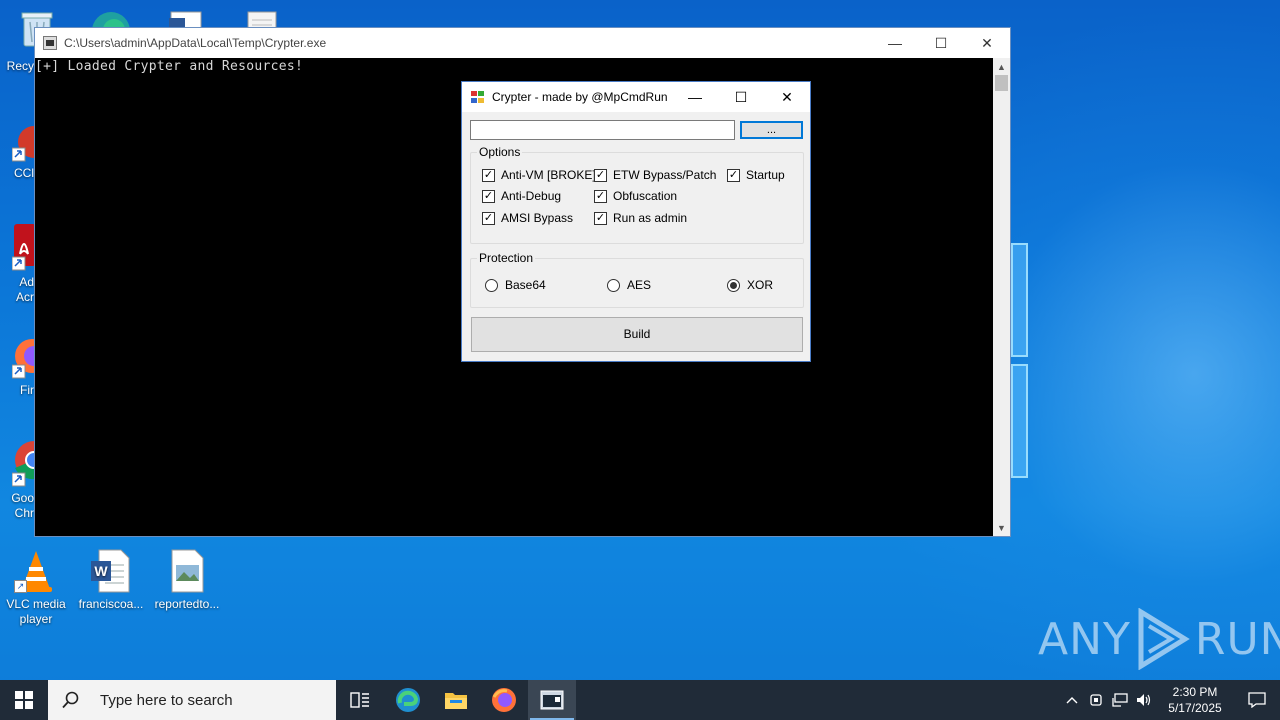 The height and width of the screenshot is (720, 1280). I want to click on option-startup: ✓ Startup, so click(756, 175).